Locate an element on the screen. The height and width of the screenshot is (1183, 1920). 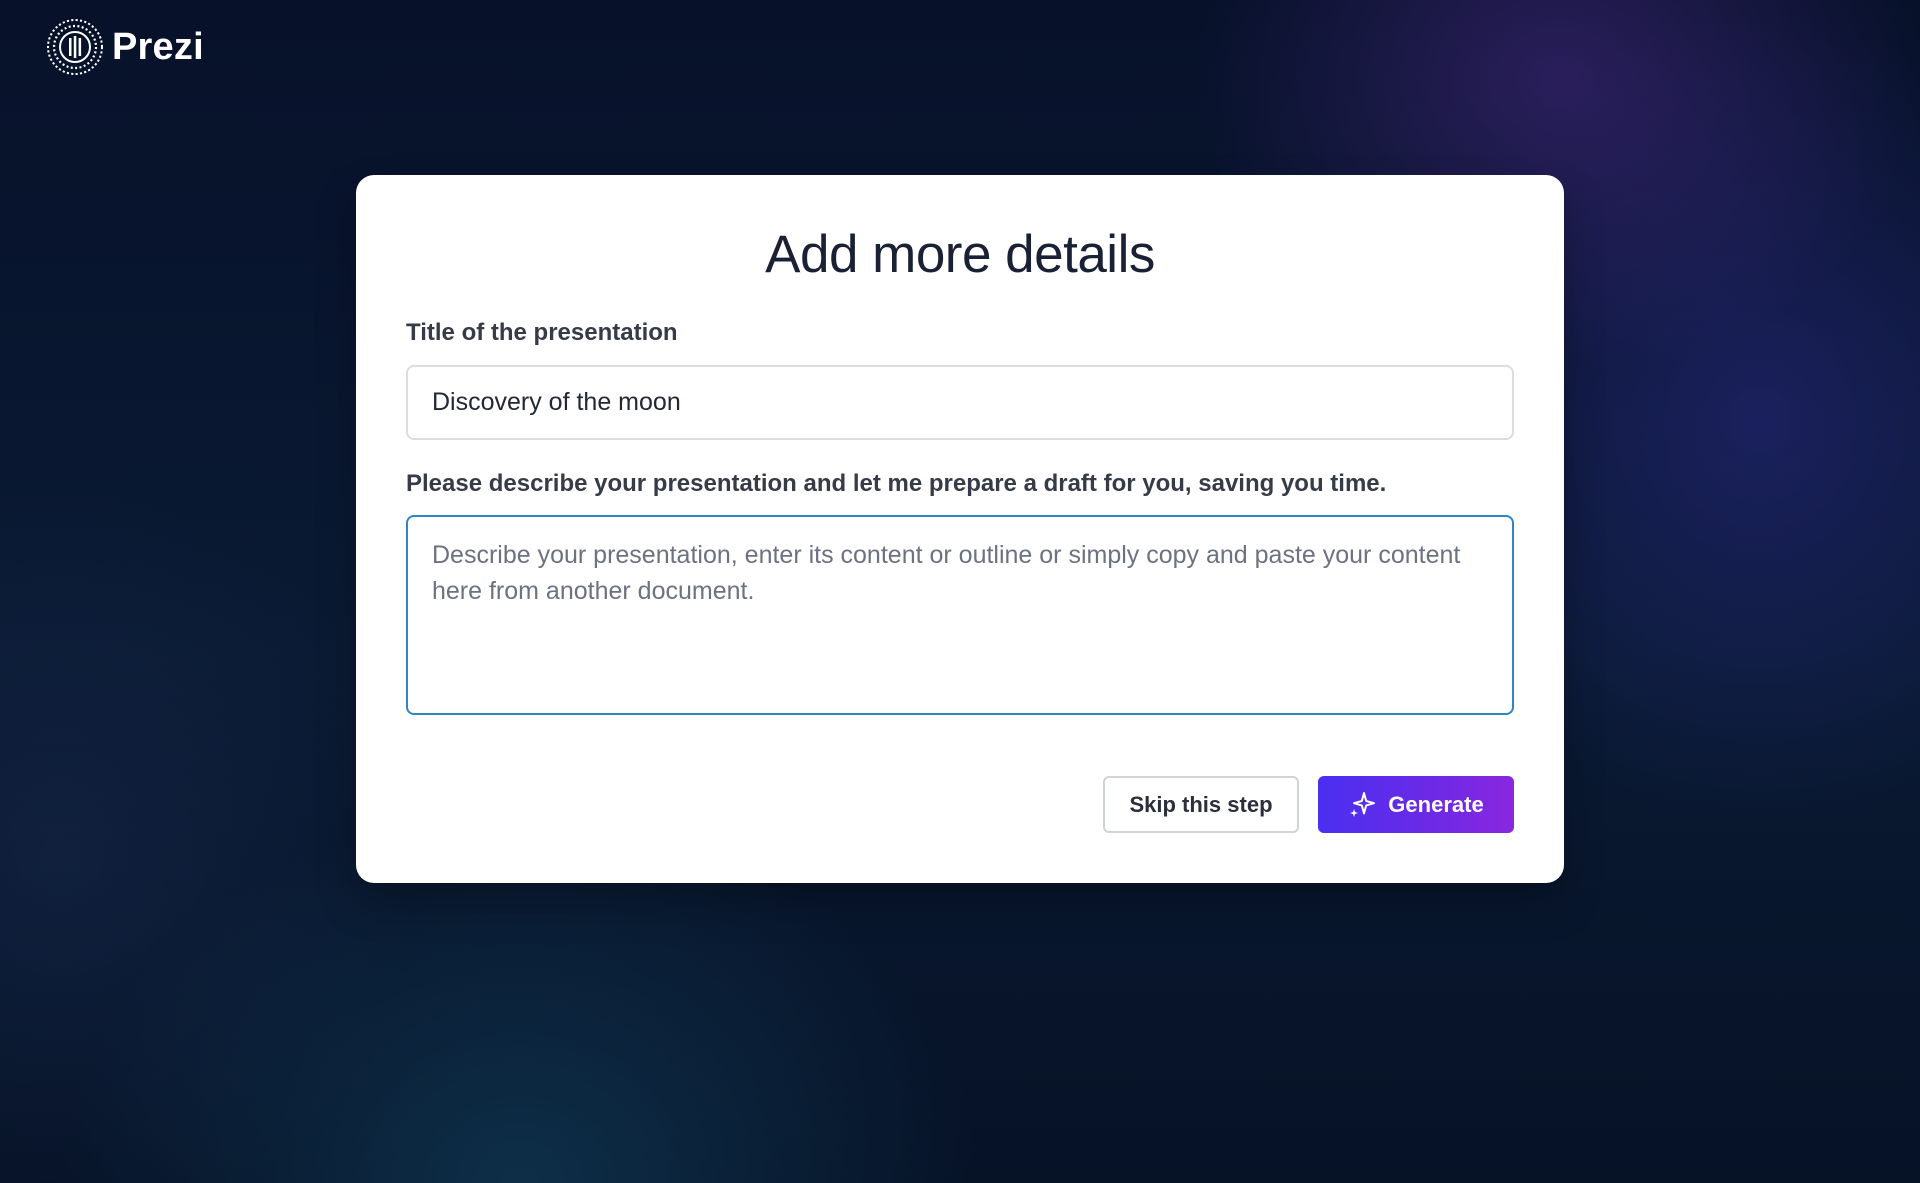
brand-header: Prezi is located at coordinates (125, 47).